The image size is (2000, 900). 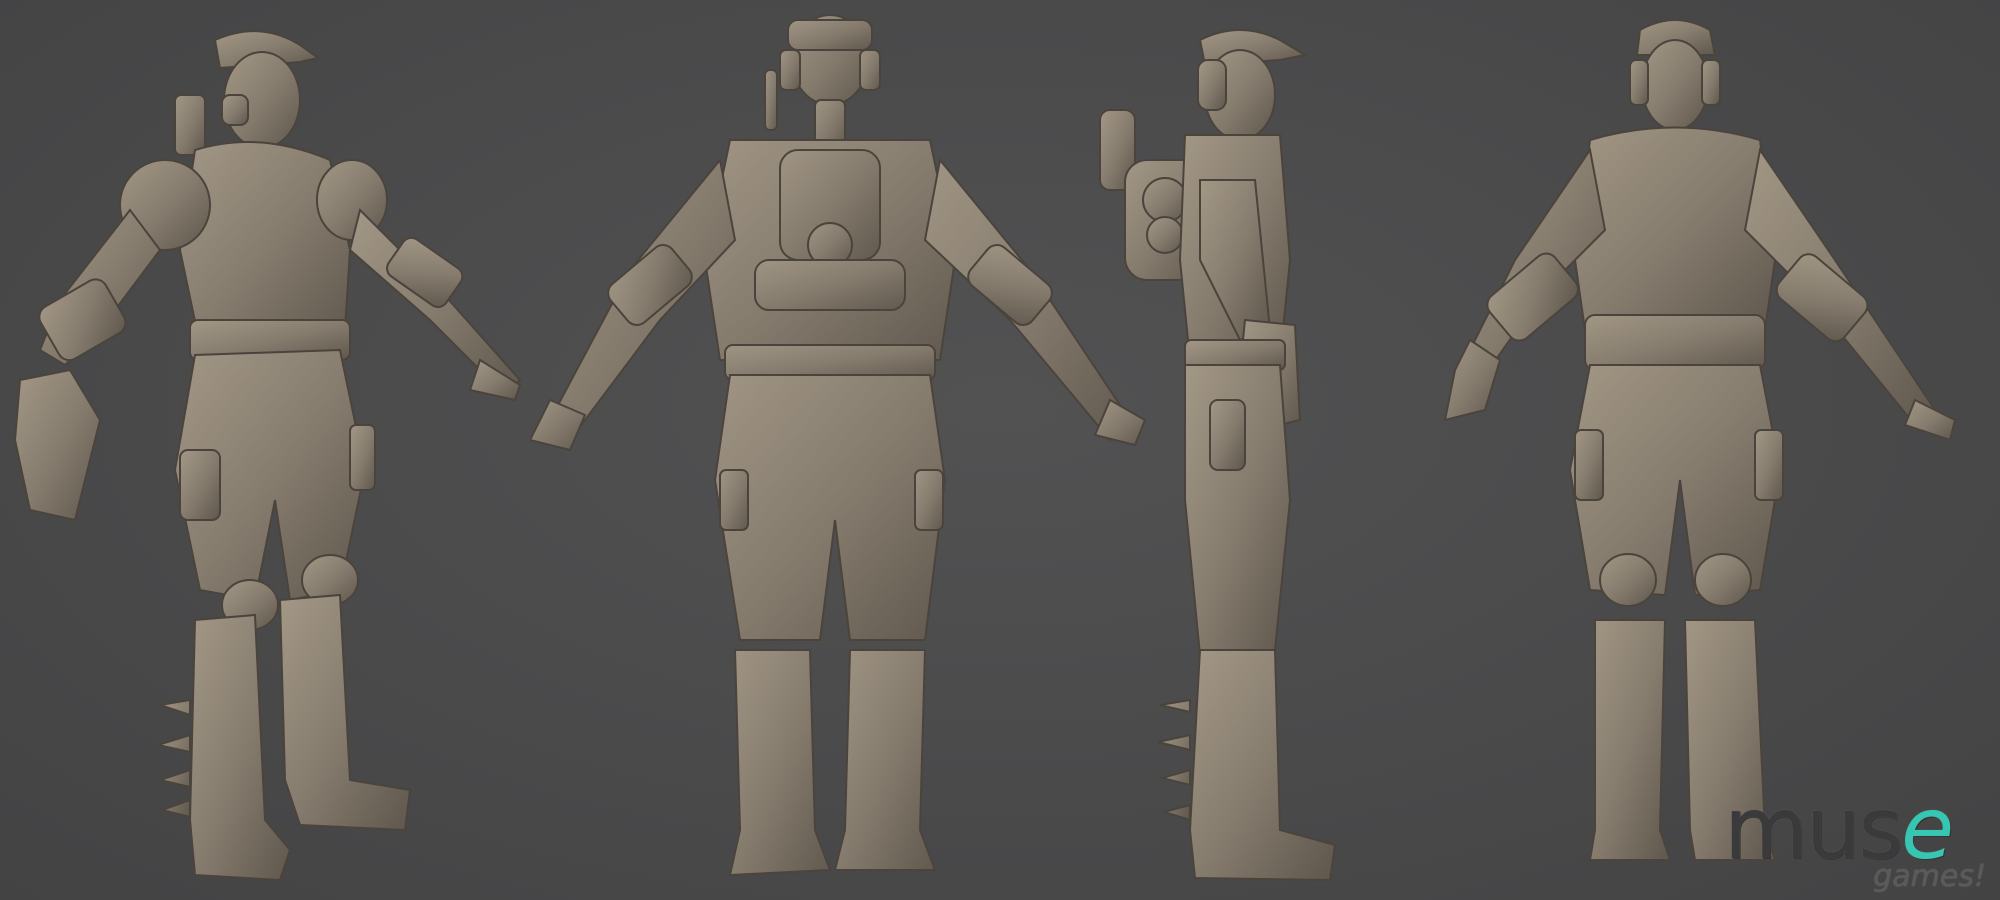 What do you see at coordinates (1859, 839) in the screenshot?
I see `muse-games-logo: muse games!` at bounding box center [1859, 839].